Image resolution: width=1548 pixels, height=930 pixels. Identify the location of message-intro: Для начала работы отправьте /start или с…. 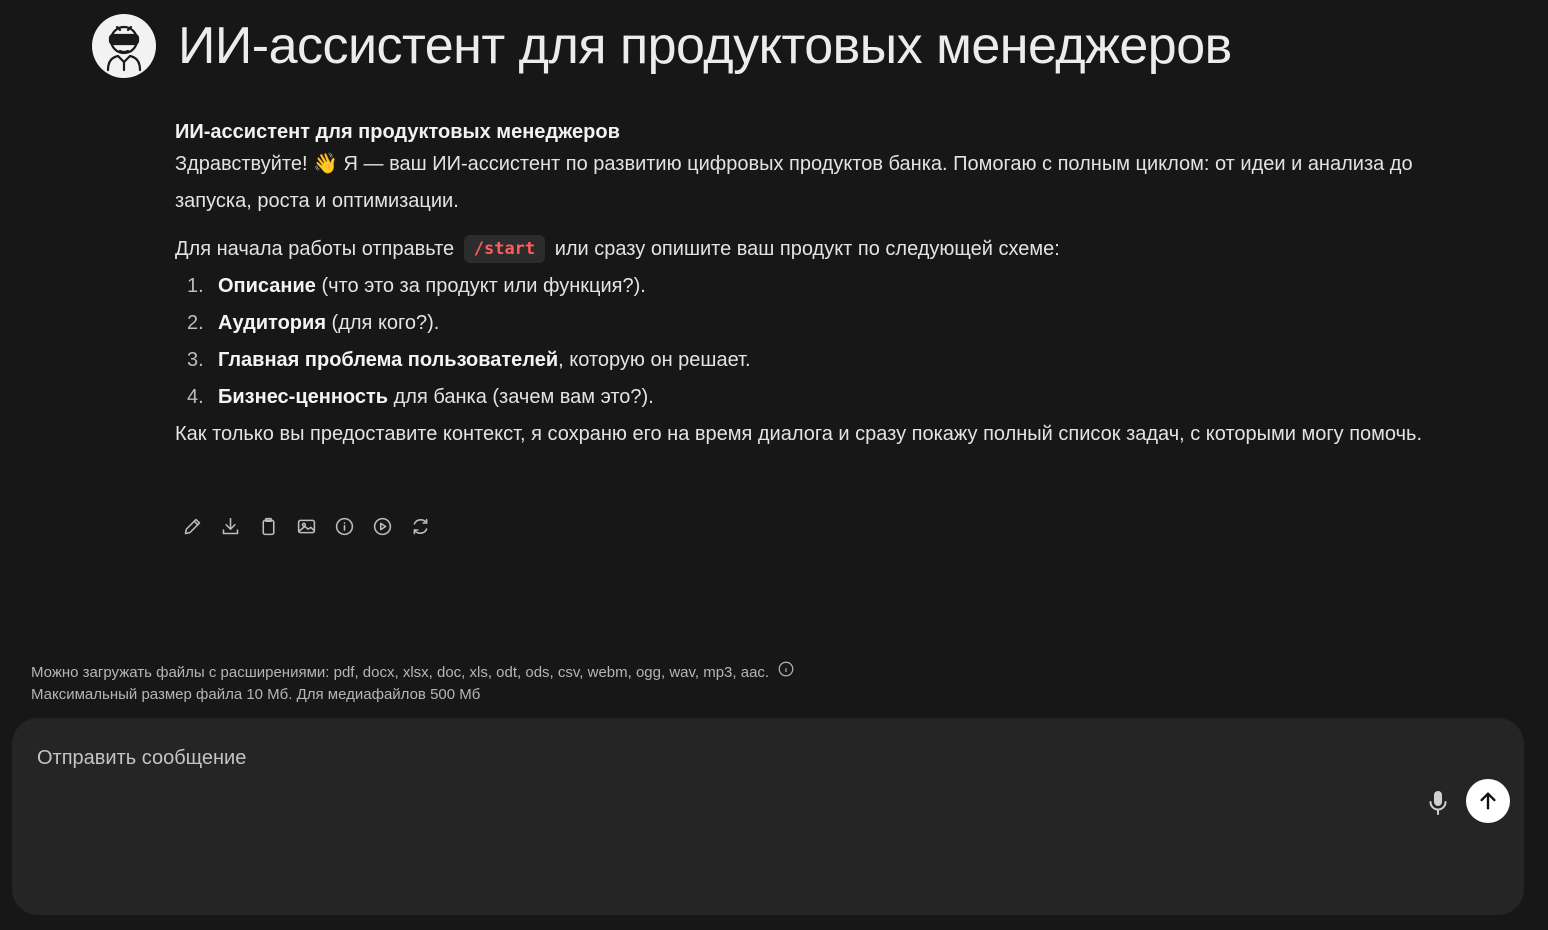
(805, 249).